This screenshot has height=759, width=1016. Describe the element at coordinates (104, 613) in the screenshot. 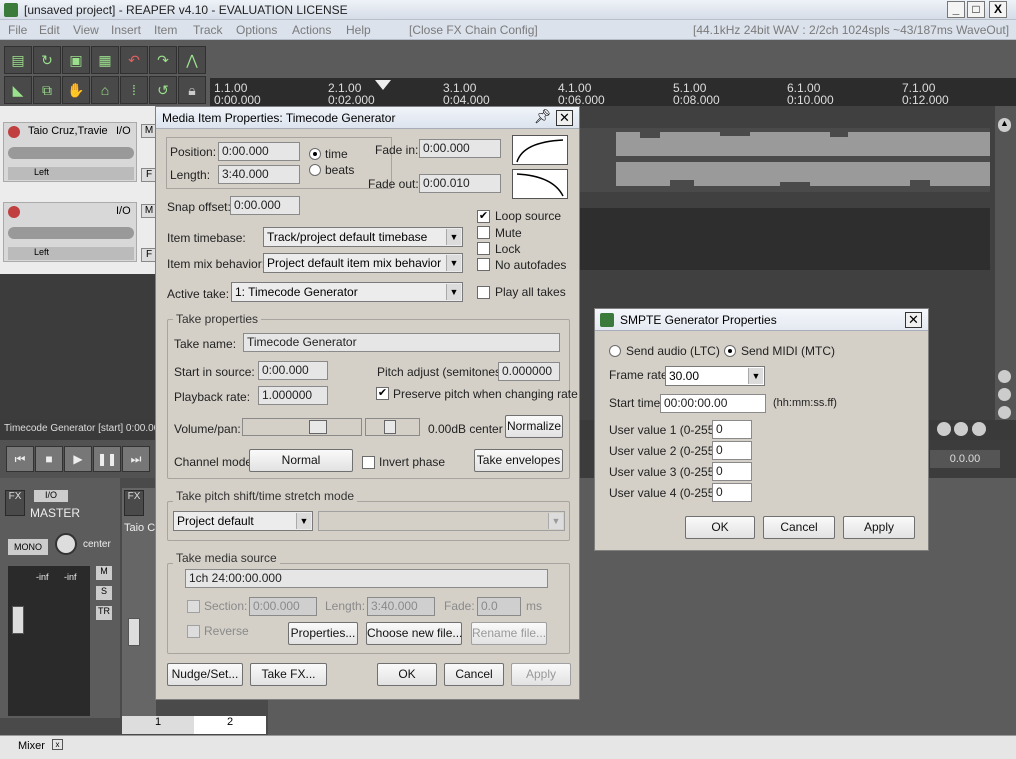

I see `master-tr-button: TR` at that location.